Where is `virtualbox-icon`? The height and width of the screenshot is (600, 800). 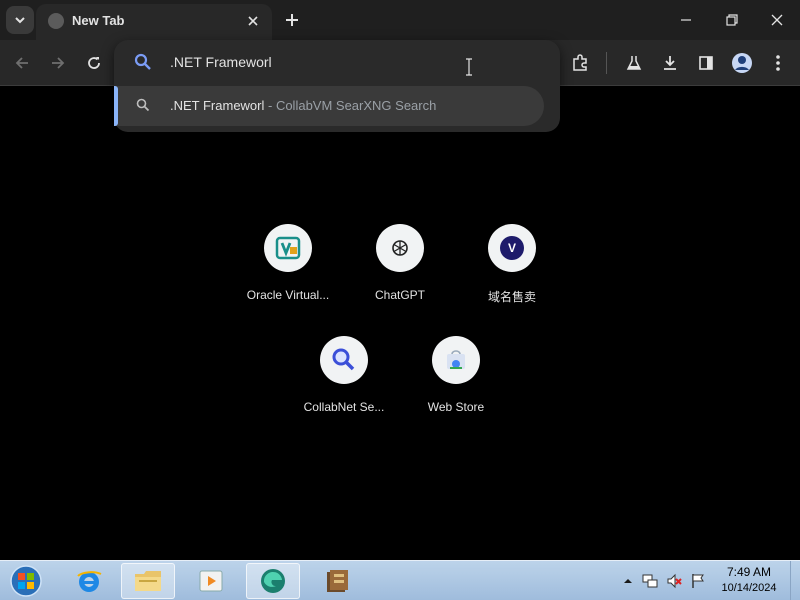
virtualbox-icon is located at coordinates (288, 248).